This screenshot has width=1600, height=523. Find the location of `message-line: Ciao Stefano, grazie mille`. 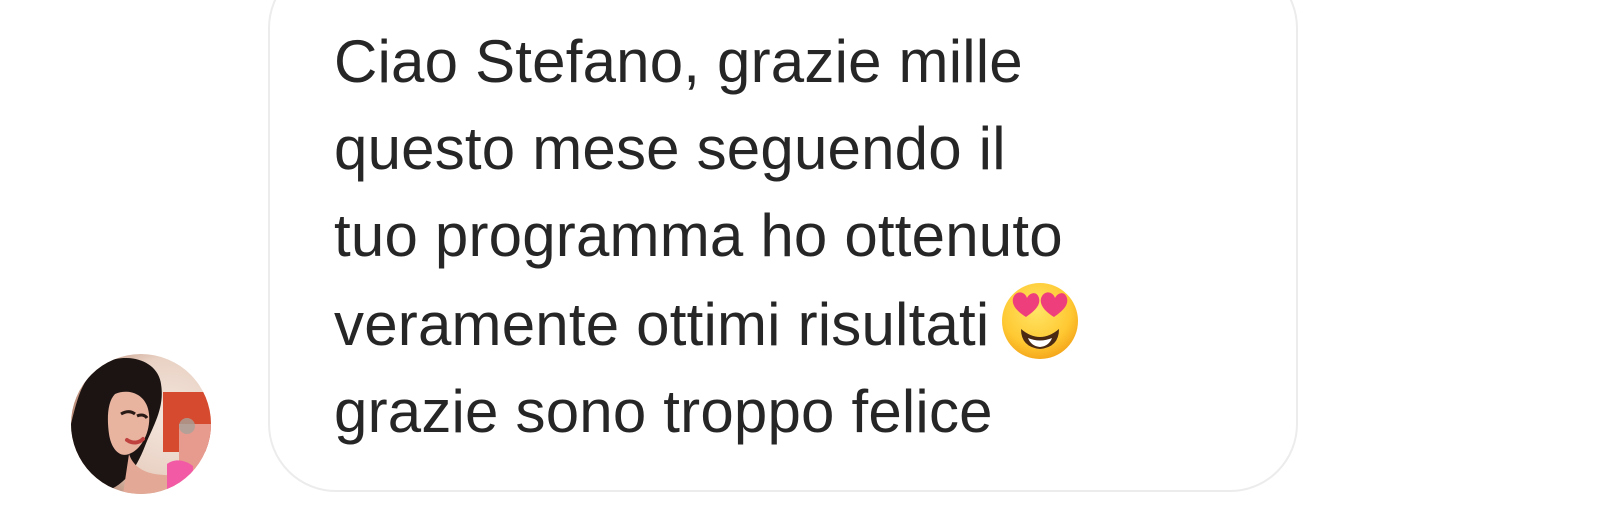

message-line: Ciao Stefano, grazie mille is located at coordinates (678, 61).